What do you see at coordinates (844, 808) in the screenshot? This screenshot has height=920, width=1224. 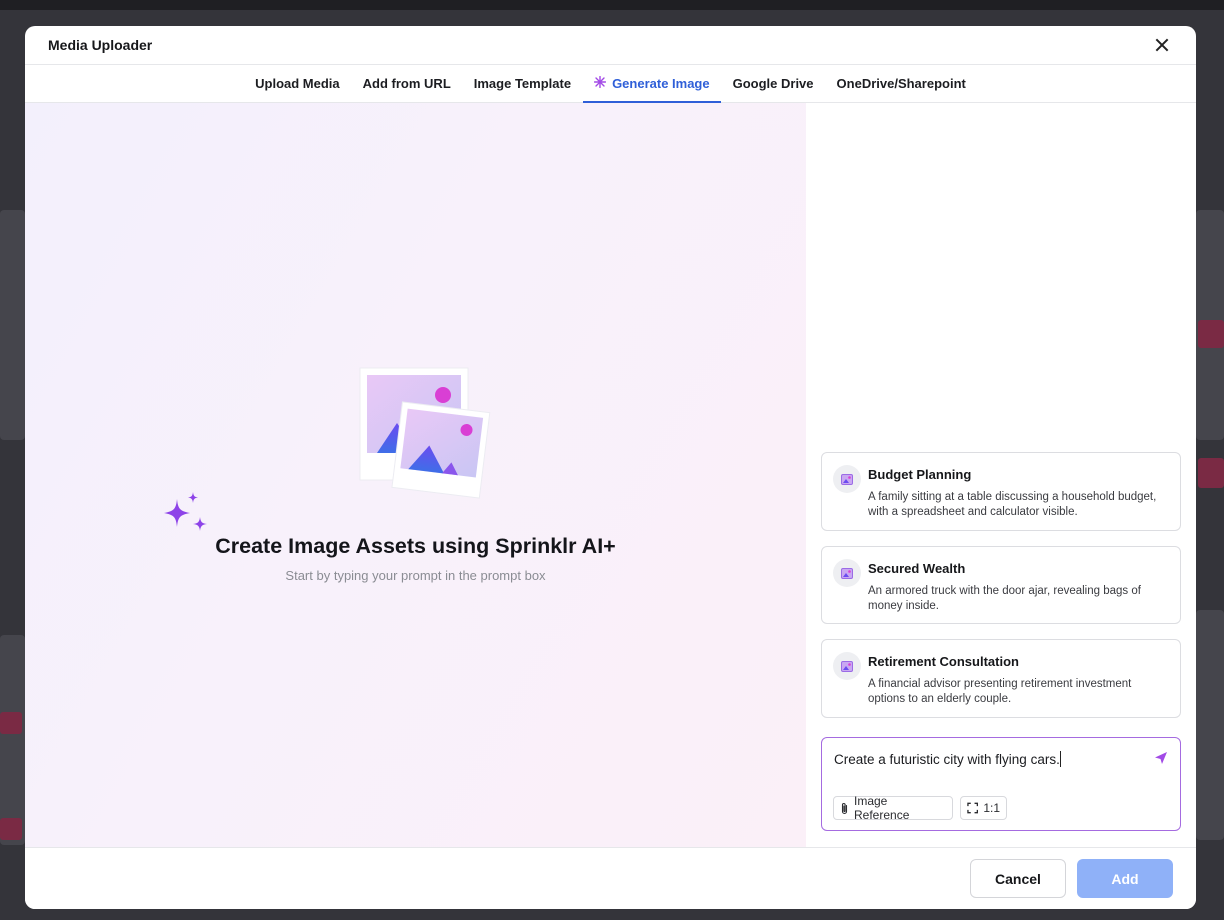 I see `paperclip-icon` at bounding box center [844, 808].